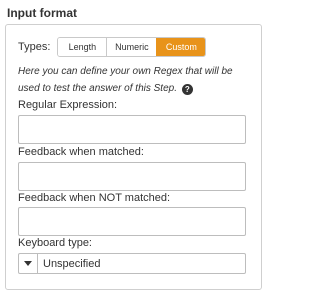 This screenshot has width=320, height=294. What do you see at coordinates (82, 47) in the screenshot?
I see `type-length-button: Length` at bounding box center [82, 47].